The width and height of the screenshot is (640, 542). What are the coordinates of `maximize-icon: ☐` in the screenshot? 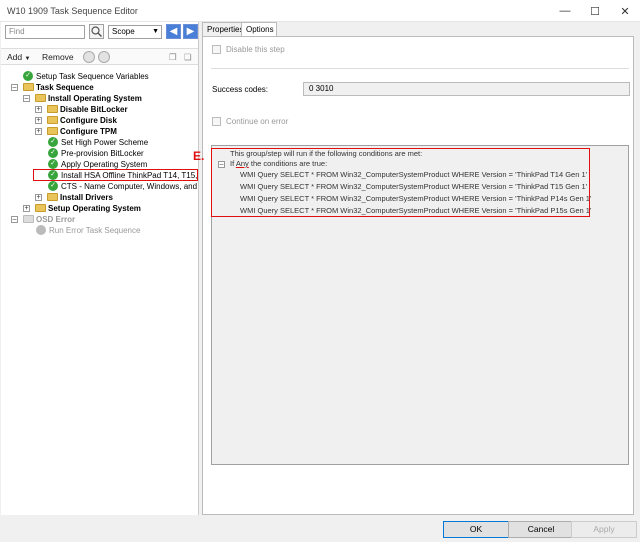 It's located at (595, 11).